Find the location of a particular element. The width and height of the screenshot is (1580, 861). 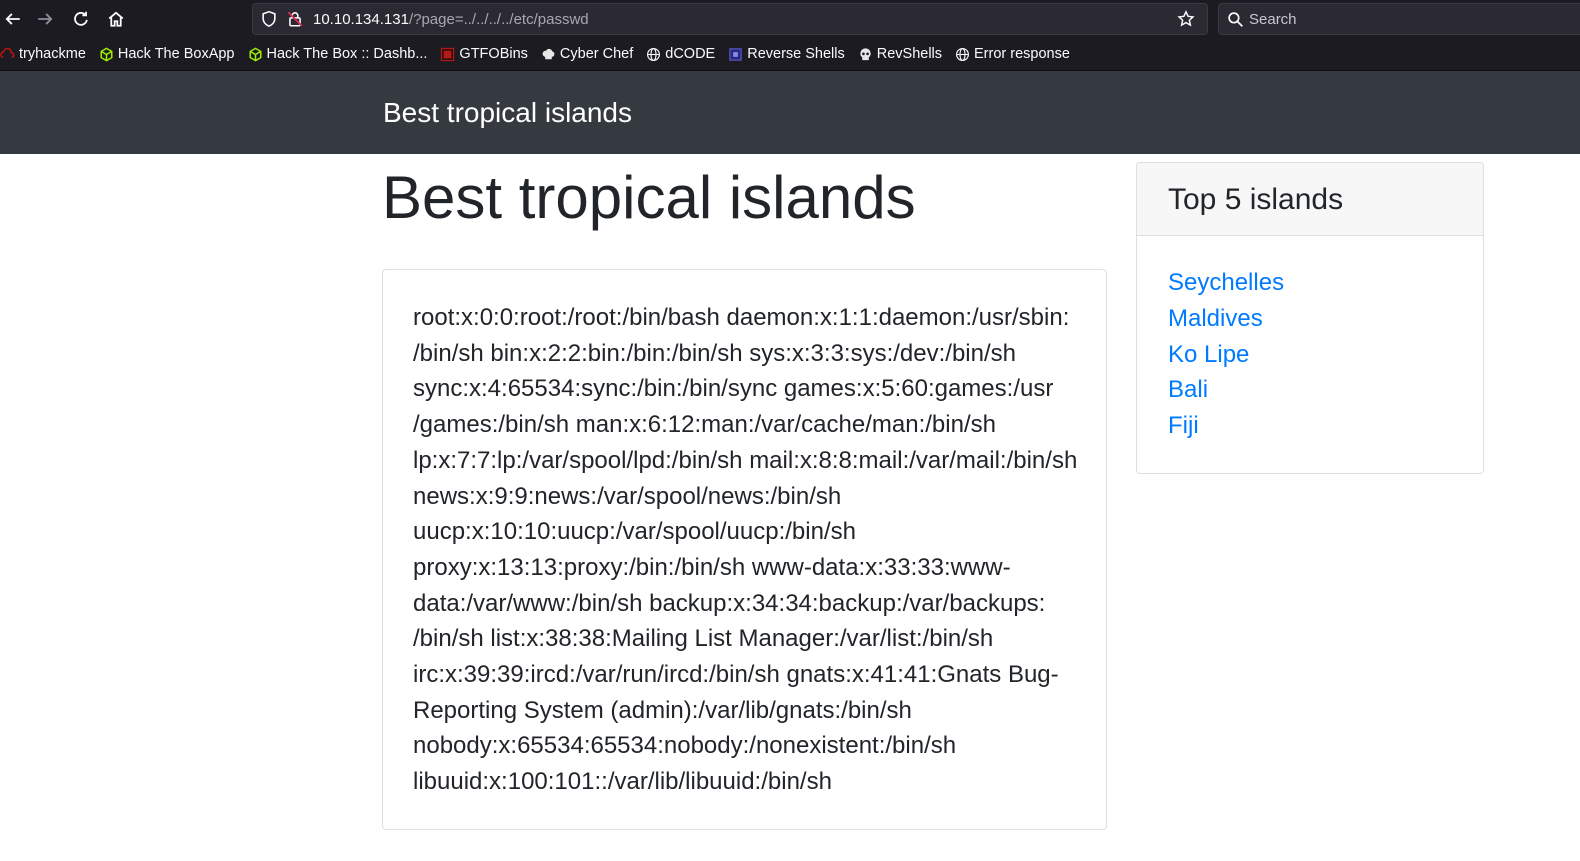

forward-arrow-icon is located at coordinates (45, 19).